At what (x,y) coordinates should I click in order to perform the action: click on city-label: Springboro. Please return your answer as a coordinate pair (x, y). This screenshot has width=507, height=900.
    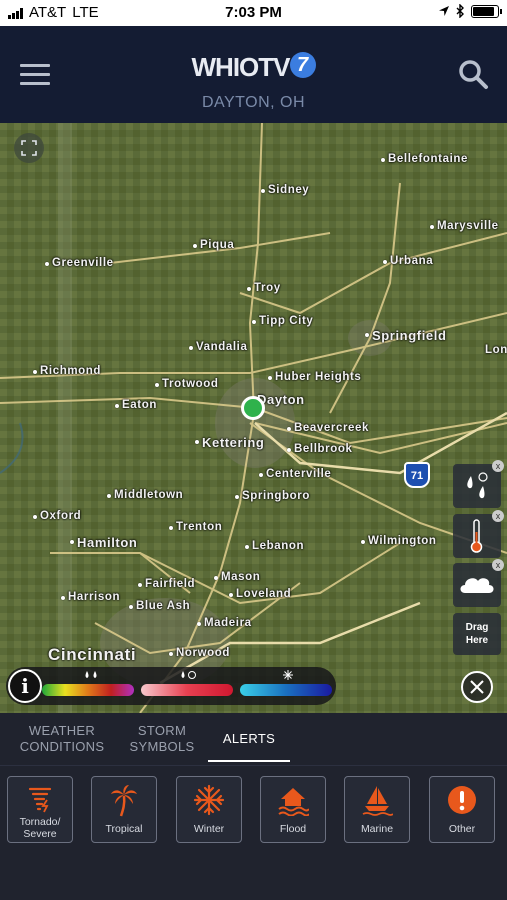
    Looking at the image, I should click on (272, 496).